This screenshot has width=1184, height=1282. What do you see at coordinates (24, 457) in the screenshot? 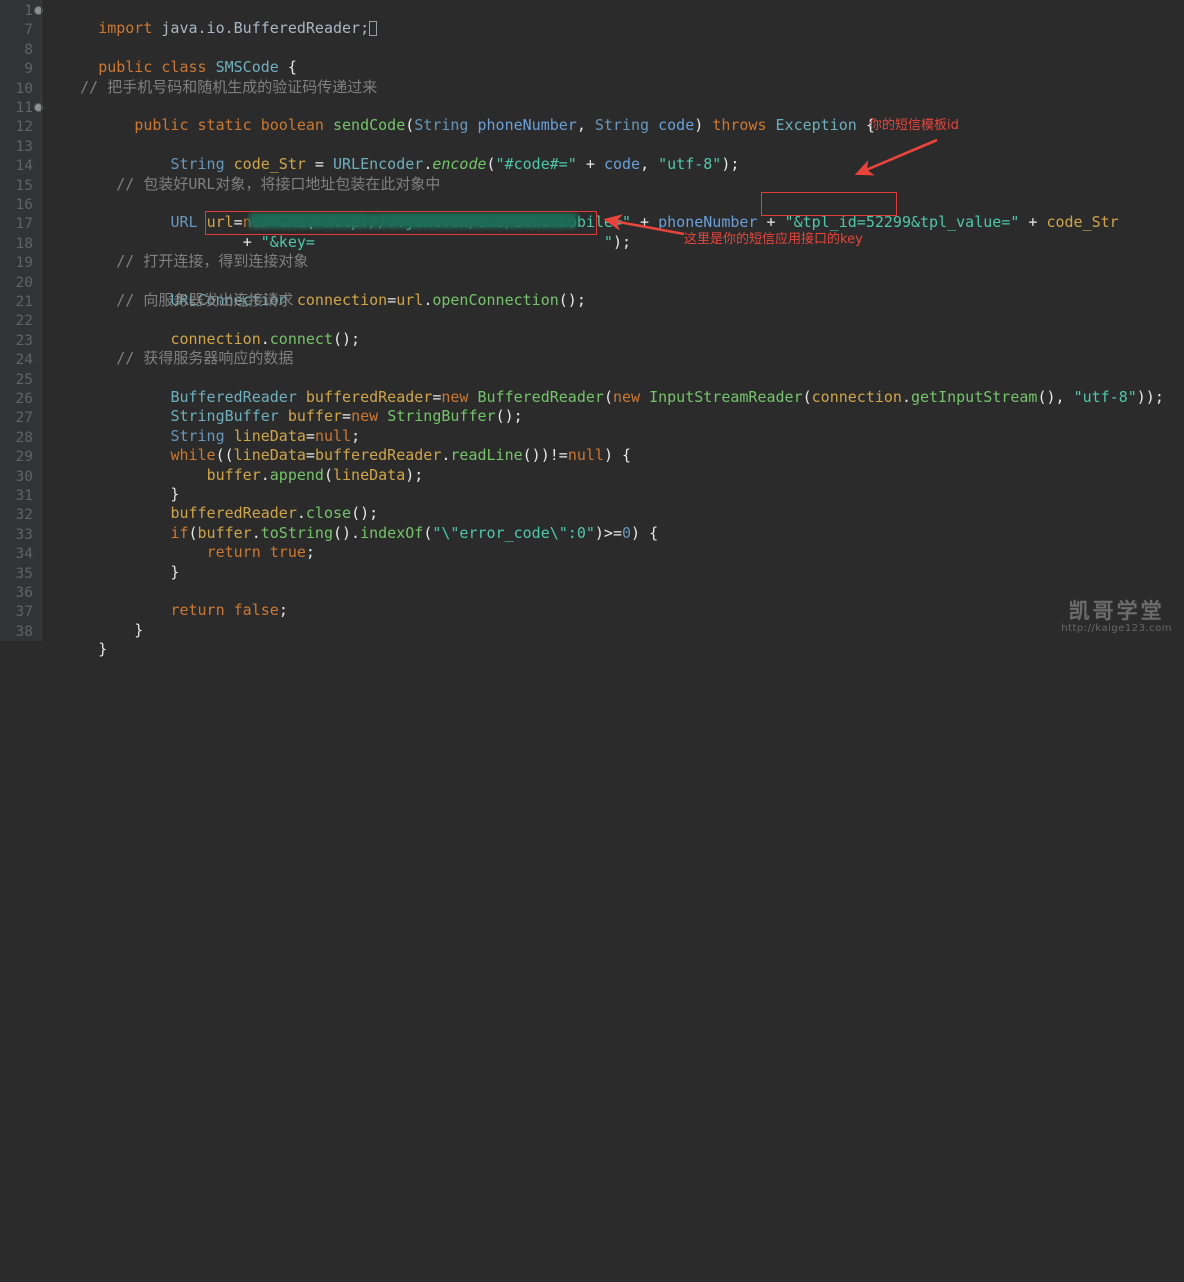
I see `line-number-29: 29` at bounding box center [24, 457].